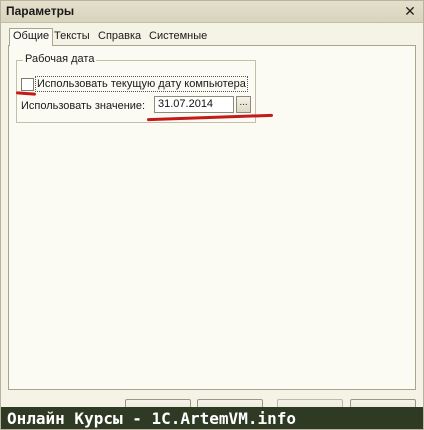 This screenshot has height=430, width=424. I want to click on use-value-label: Использовать значение:, so click(83, 106).